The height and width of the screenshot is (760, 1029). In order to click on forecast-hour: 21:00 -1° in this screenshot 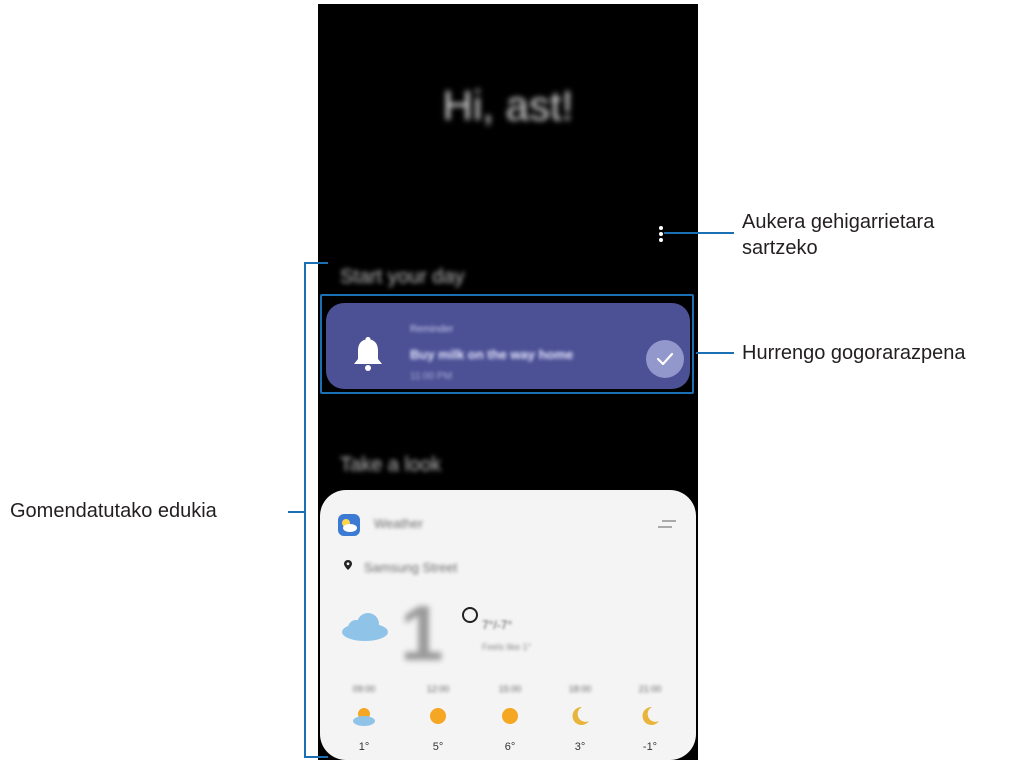, I will do `click(650, 718)`.